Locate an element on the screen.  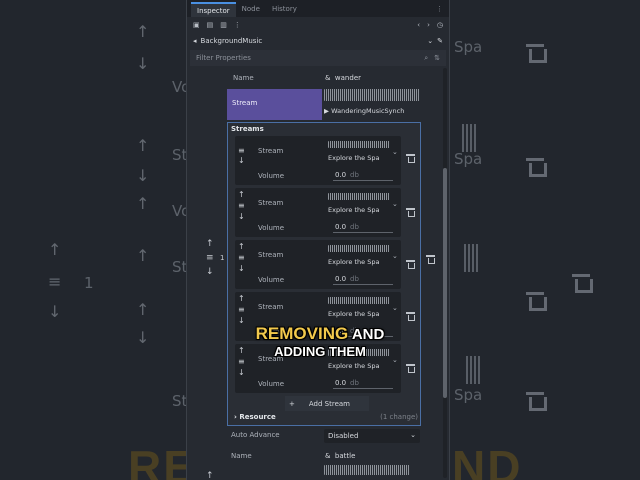
add-stream-button: + Add Stream is located at coordinates (327, 403).